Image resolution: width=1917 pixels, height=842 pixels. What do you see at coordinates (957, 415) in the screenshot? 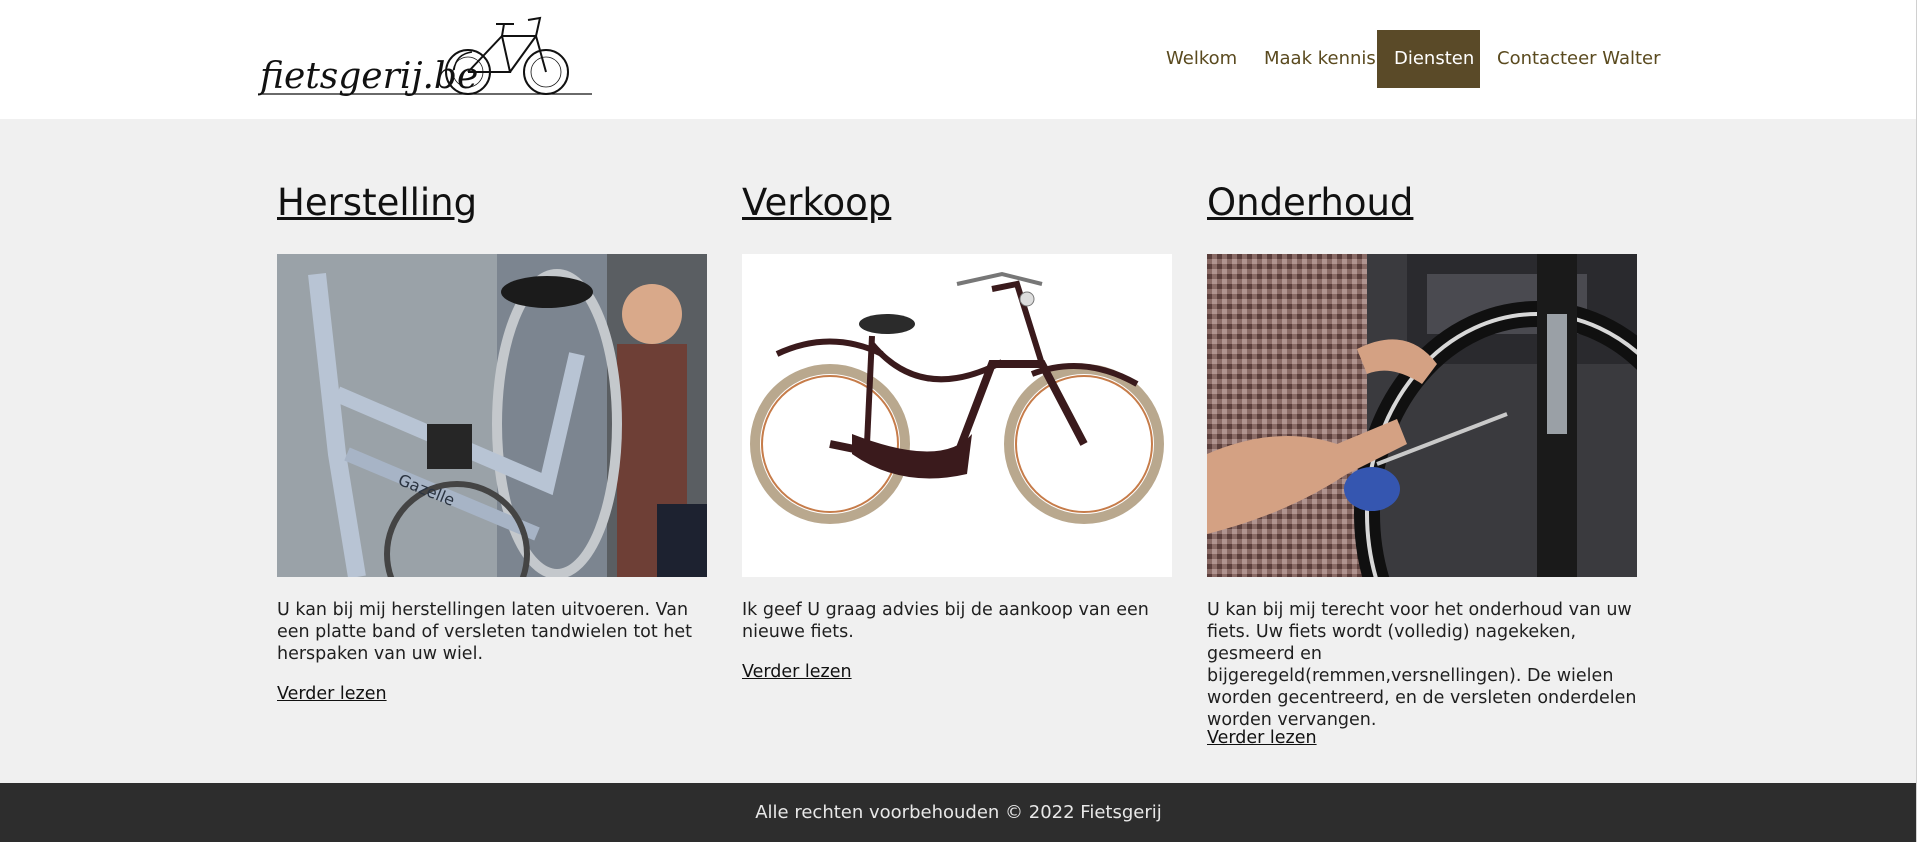
I see `bicycle-photo` at bounding box center [957, 415].